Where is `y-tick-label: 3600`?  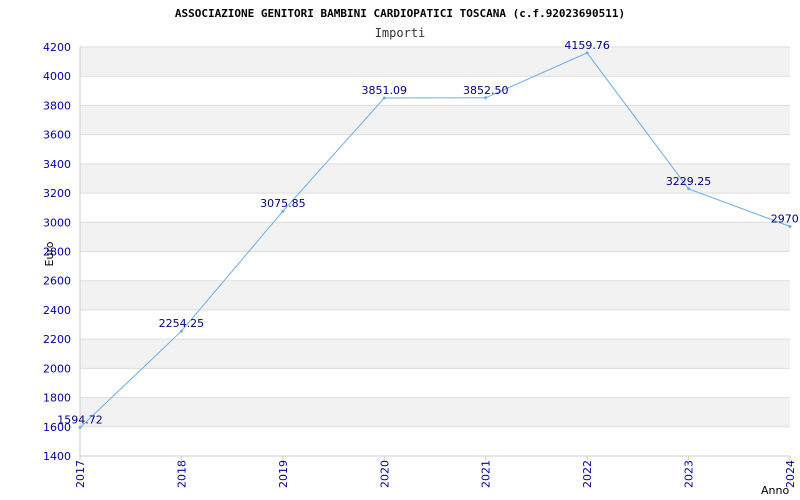 y-tick-label: 3600 is located at coordinates (57, 135).